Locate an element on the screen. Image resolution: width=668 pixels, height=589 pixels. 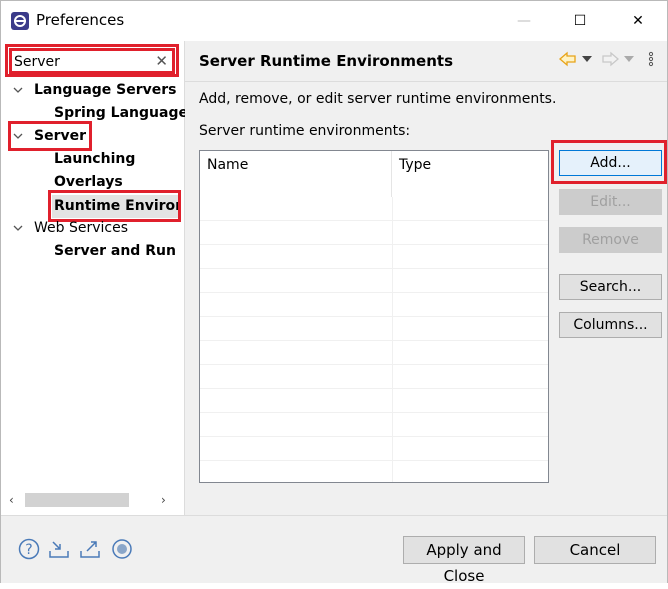
tree-item-label: Overlays is located at coordinates (88, 182).